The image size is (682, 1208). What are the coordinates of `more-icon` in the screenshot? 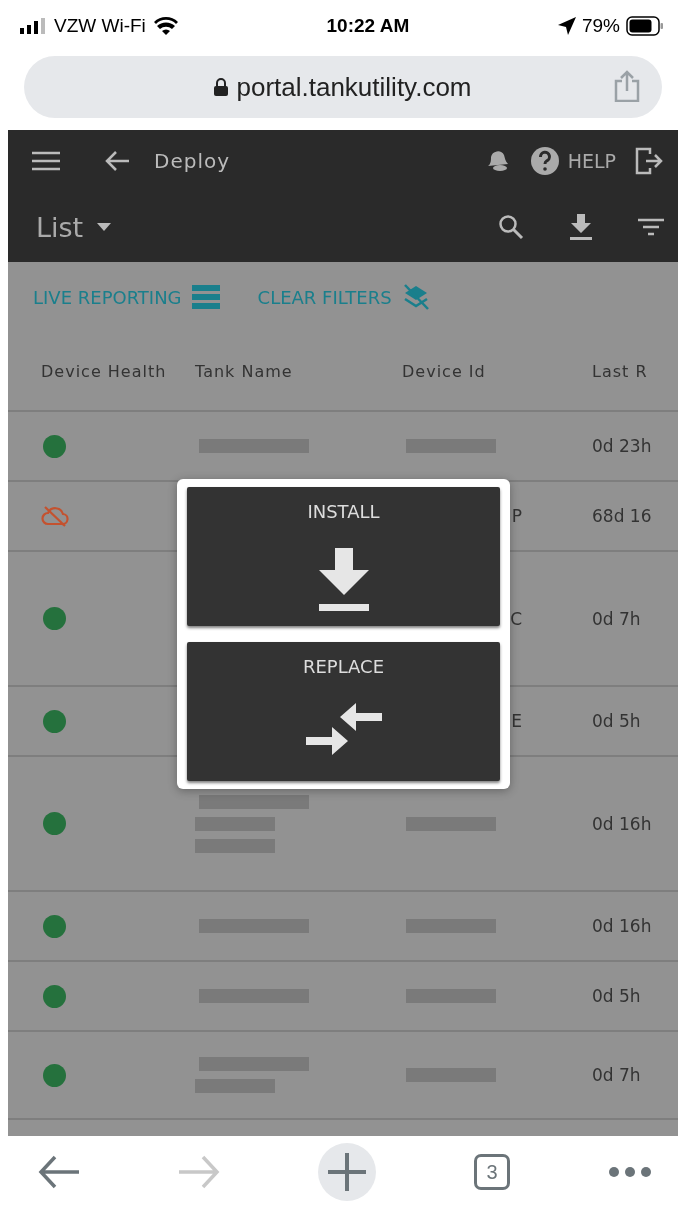 It's located at (630, 1172).